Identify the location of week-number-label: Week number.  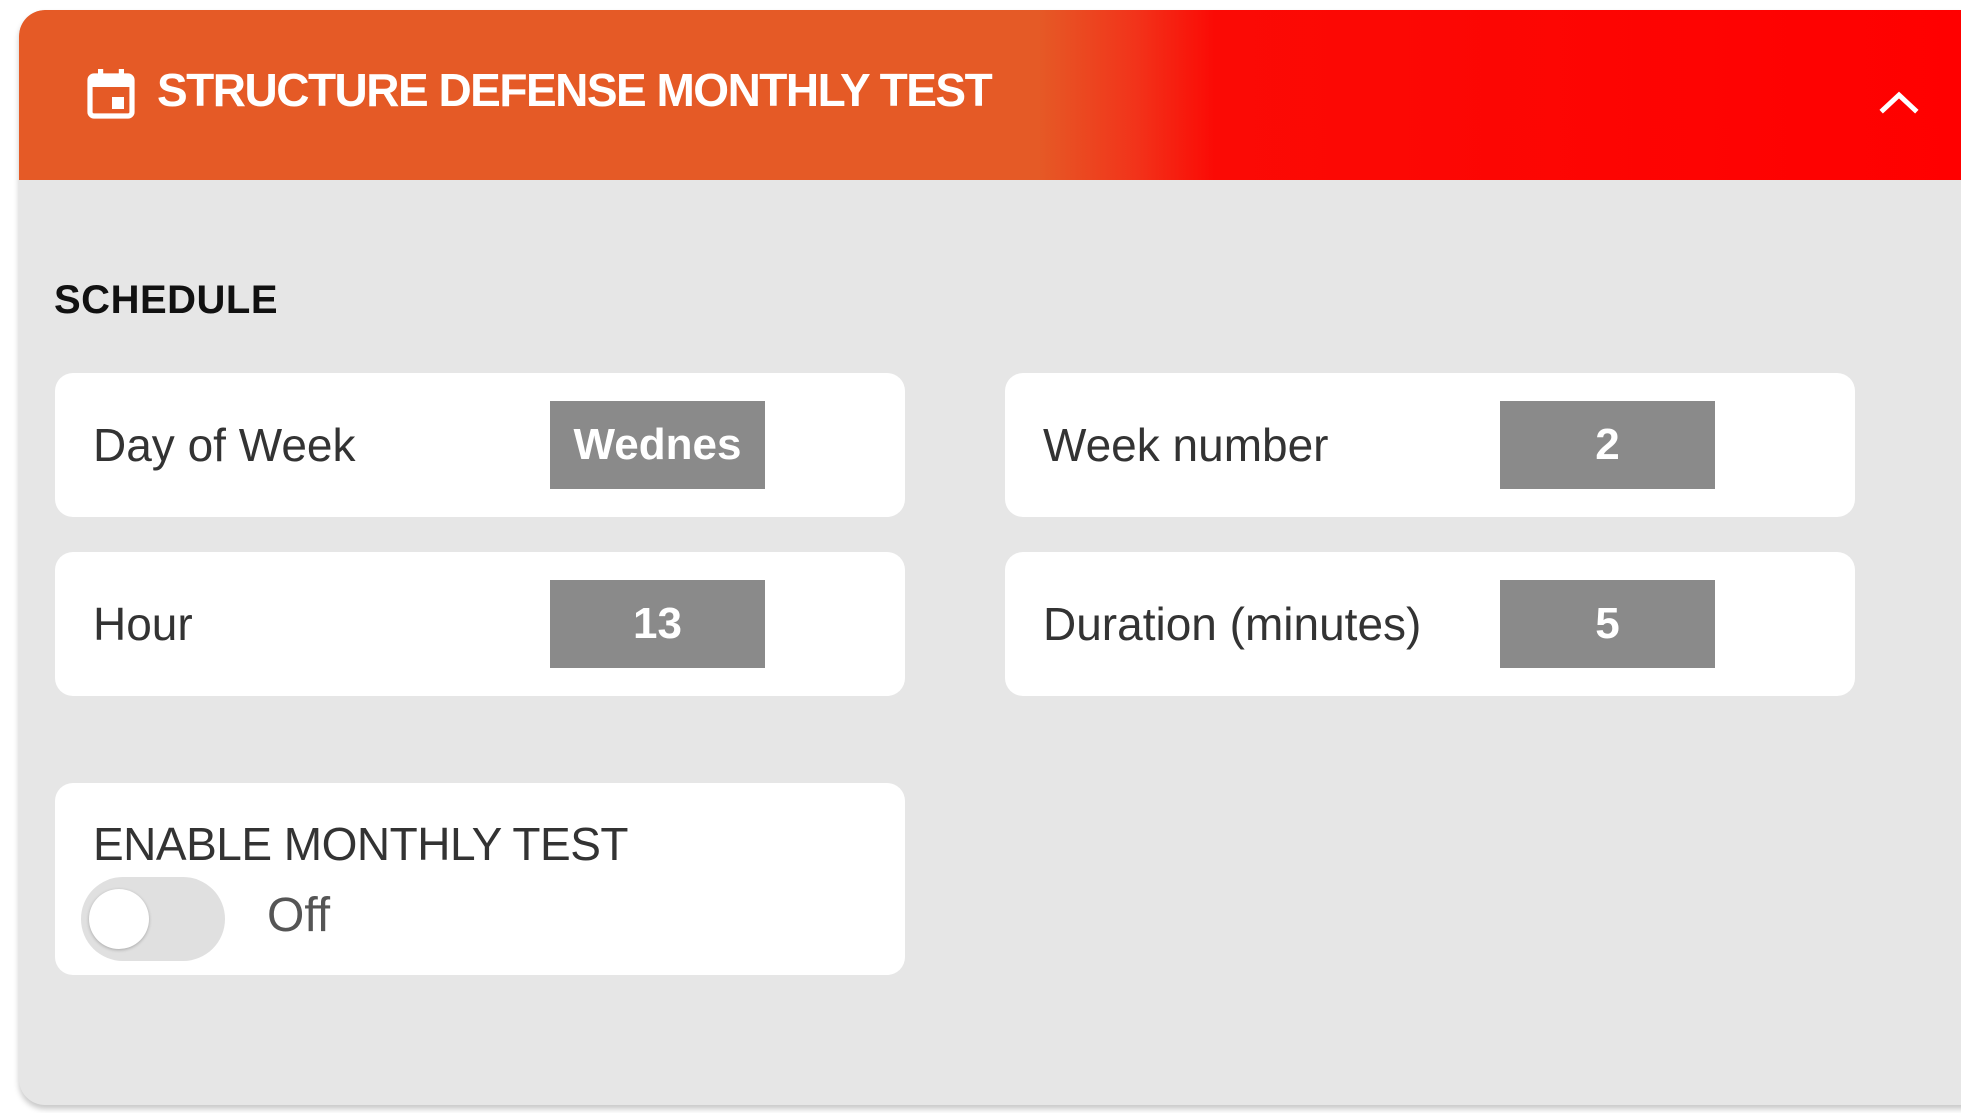
(1186, 445).